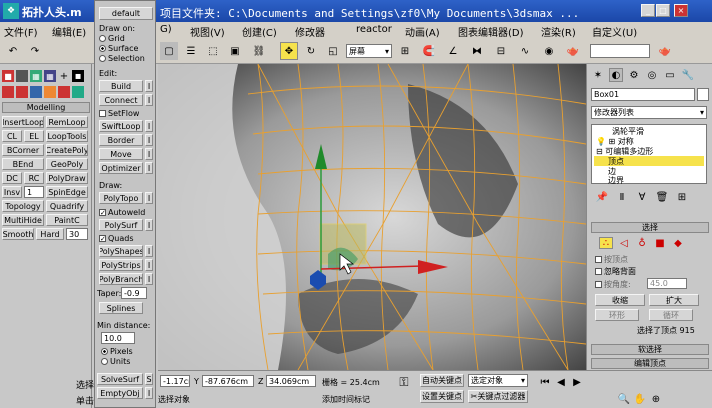 The height and width of the screenshot is (408, 712). What do you see at coordinates (682, 197) in the screenshot?
I see `configure-sets-icon: ⊞` at bounding box center [682, 197].